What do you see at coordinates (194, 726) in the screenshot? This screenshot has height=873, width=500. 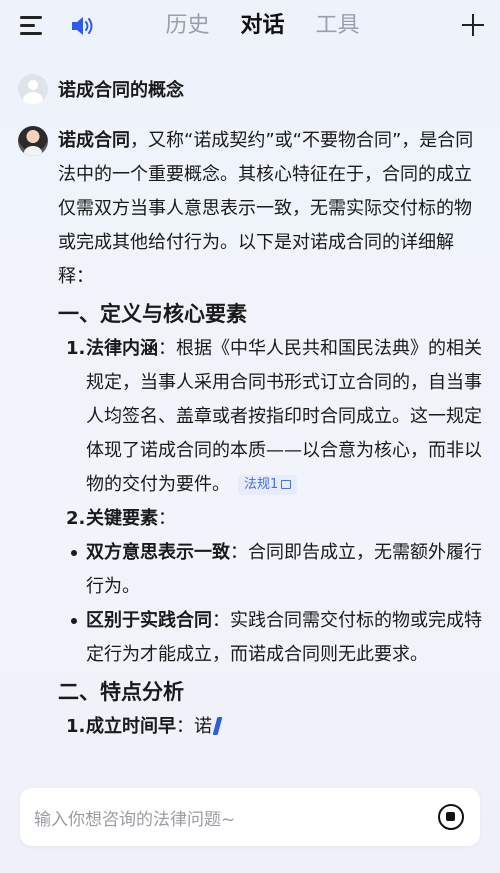 I see `item-text: ：诺` at bounding box center [194, 726].